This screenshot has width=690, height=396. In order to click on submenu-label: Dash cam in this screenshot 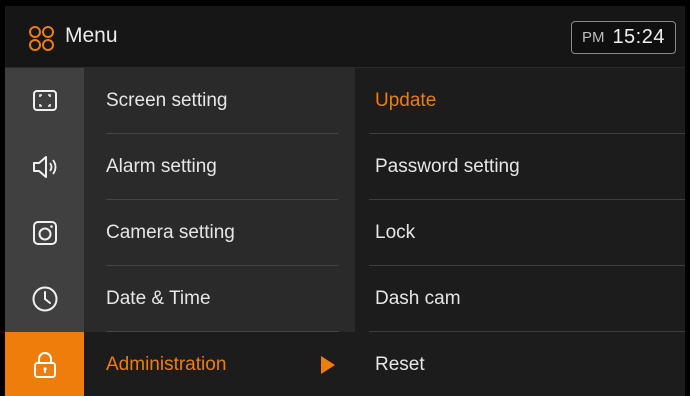, I will do `click(418, 298)`.